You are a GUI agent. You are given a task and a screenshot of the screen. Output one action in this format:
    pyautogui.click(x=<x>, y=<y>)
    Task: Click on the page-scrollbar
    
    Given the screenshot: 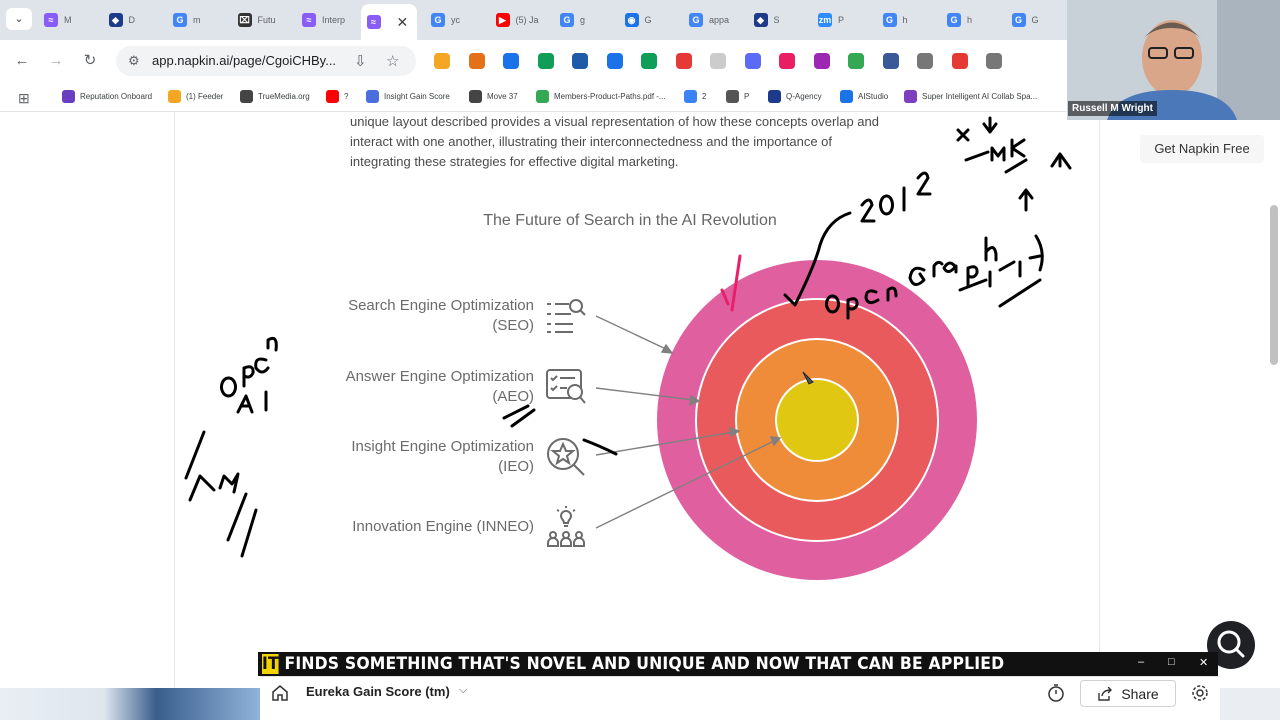 What is the action you would take?
    pyautogui.click(x=1274, y=285)
    